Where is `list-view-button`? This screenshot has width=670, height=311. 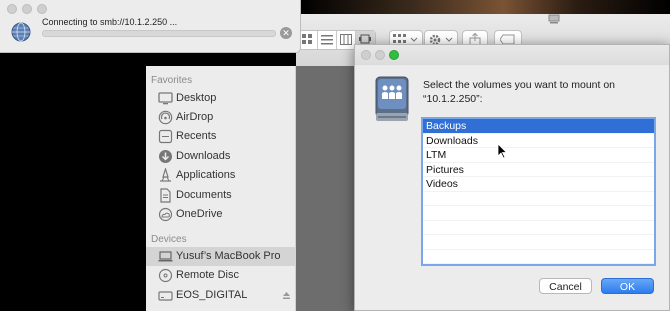 list-view-button is located at coordinates (327, 40).